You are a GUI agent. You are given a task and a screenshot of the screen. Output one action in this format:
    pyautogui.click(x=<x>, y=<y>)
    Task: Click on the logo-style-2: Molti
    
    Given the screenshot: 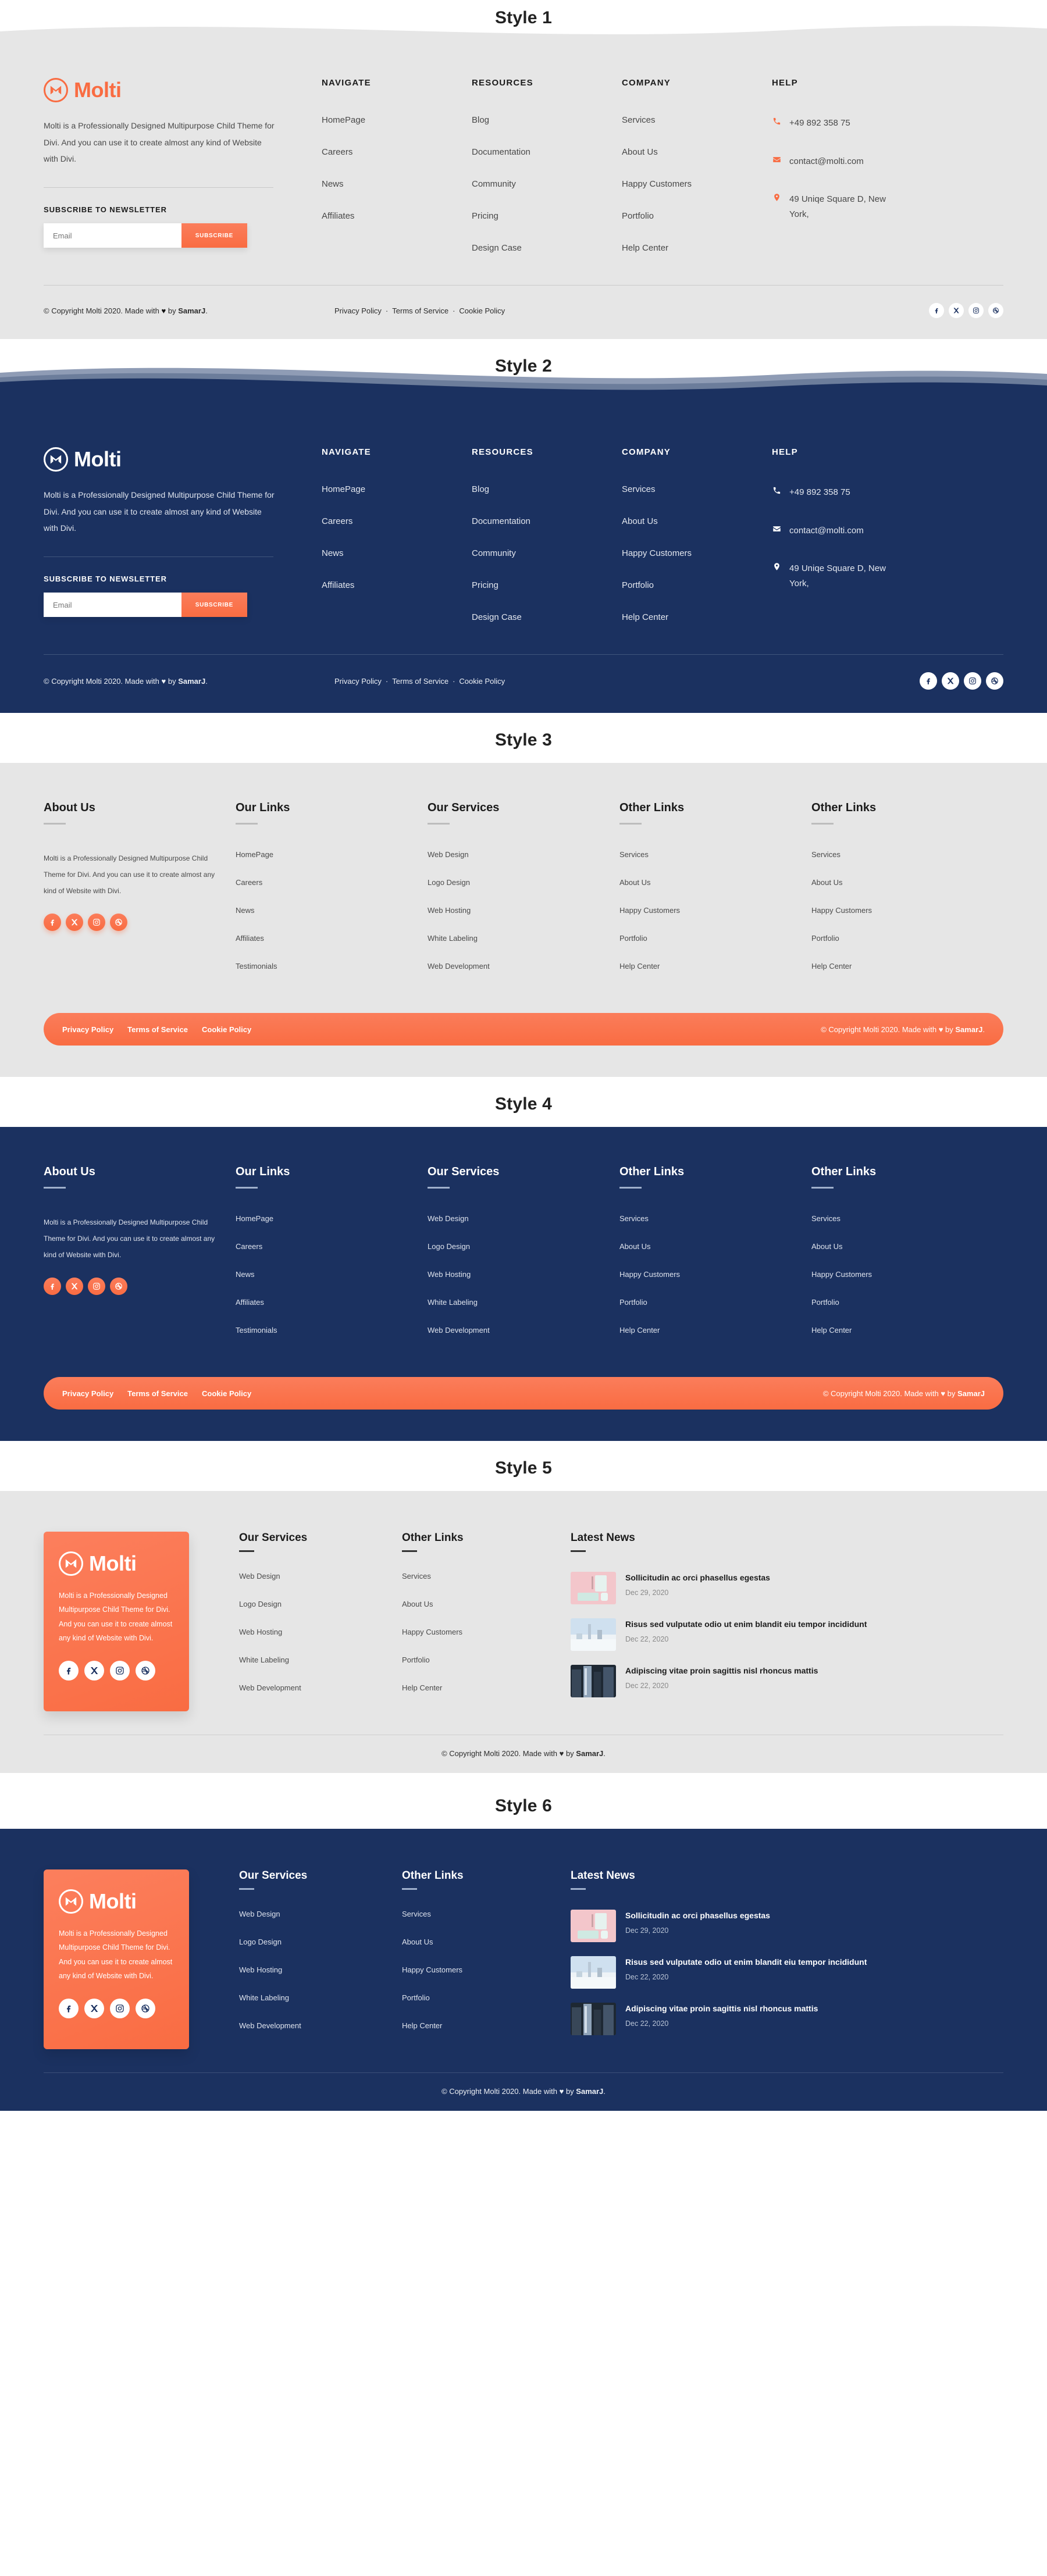 What is the action you would take?
    pyautogui.click(x=166, y=460)
    